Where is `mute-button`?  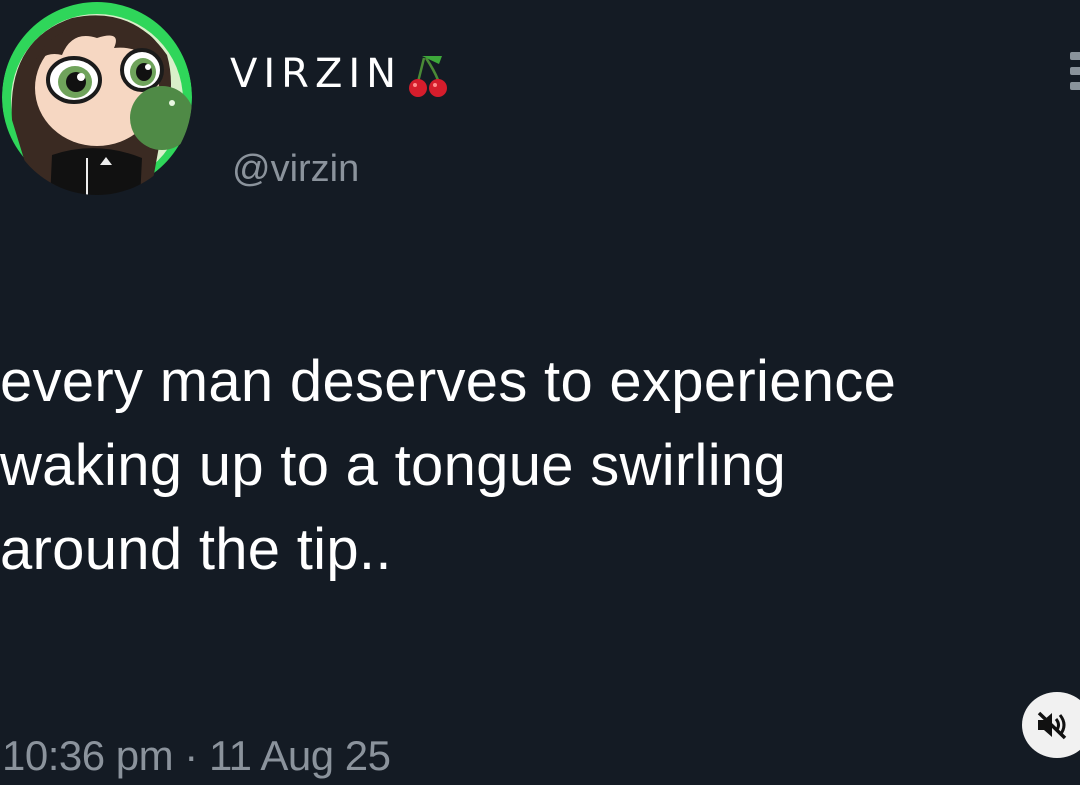
mute-button is located at coordinates (1051, 725).